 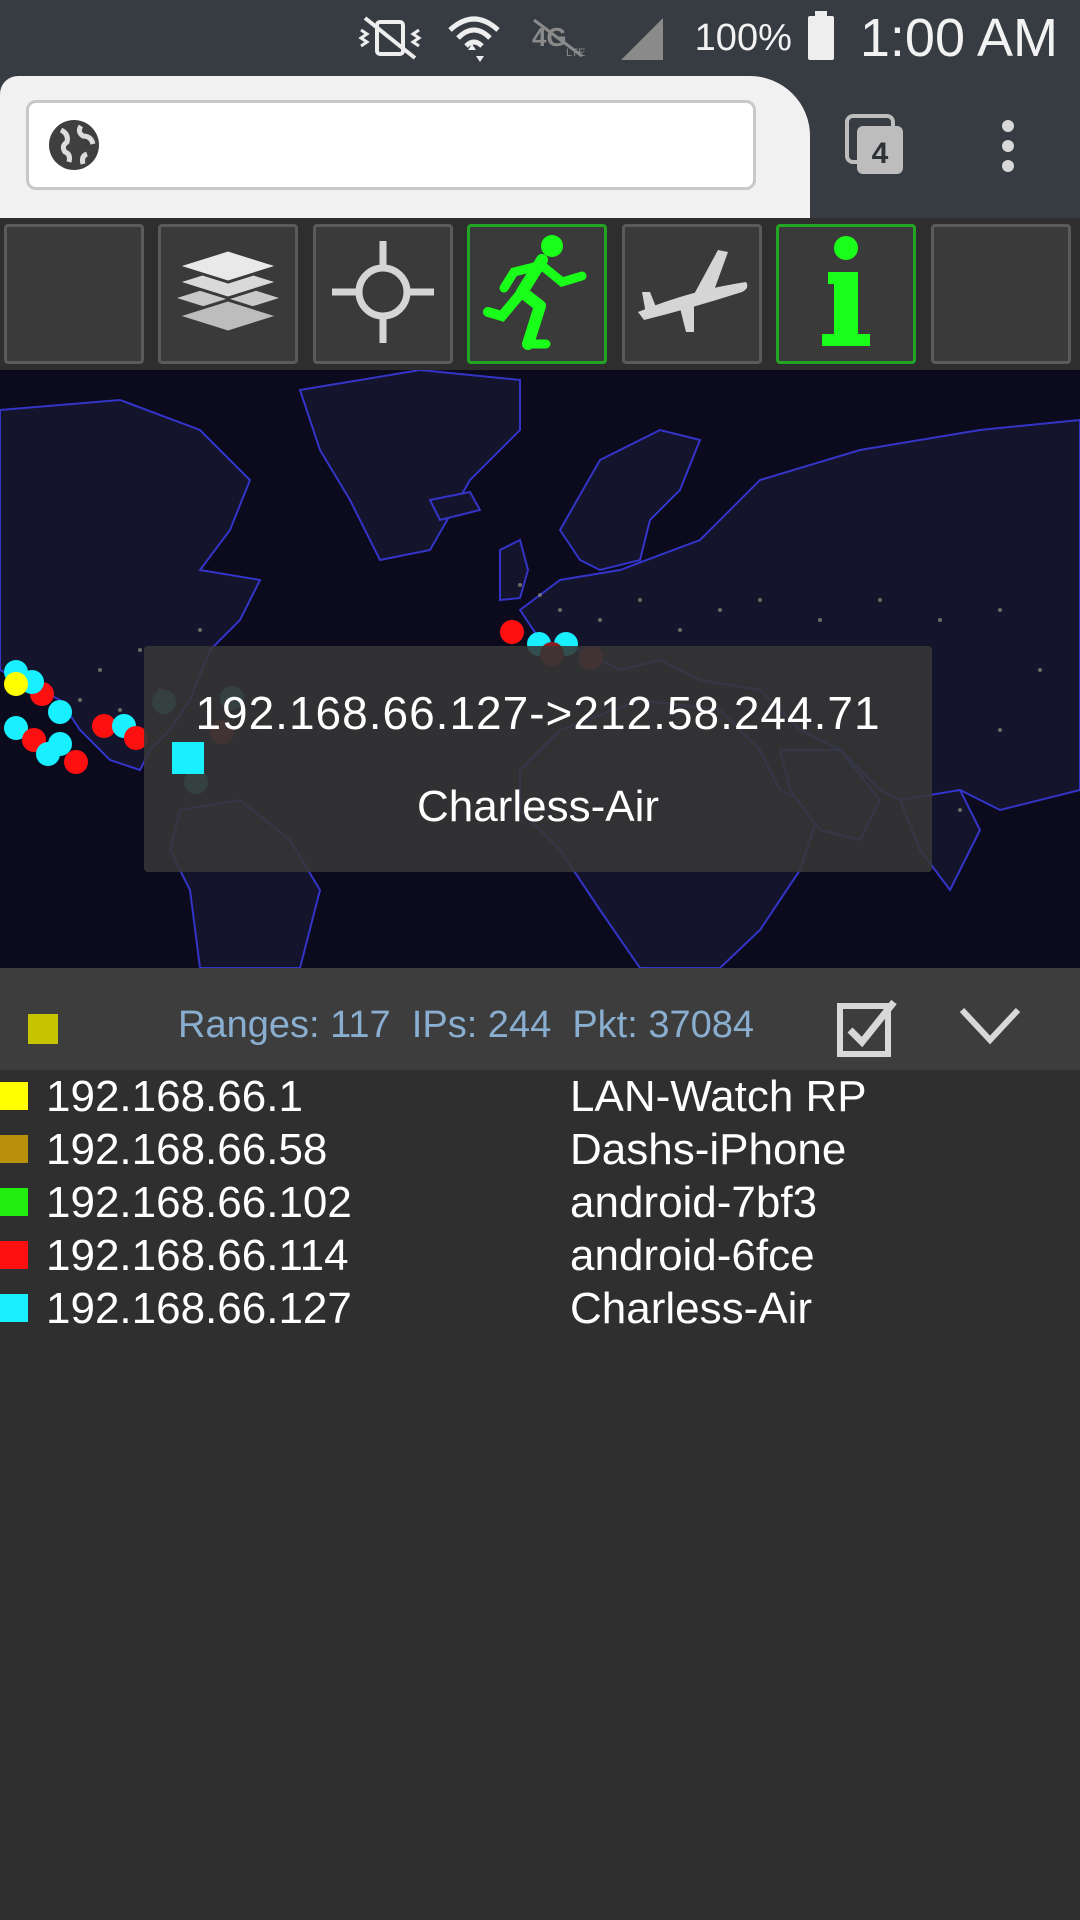 I want to click on wifi-icon, so click(x=474, y=38).